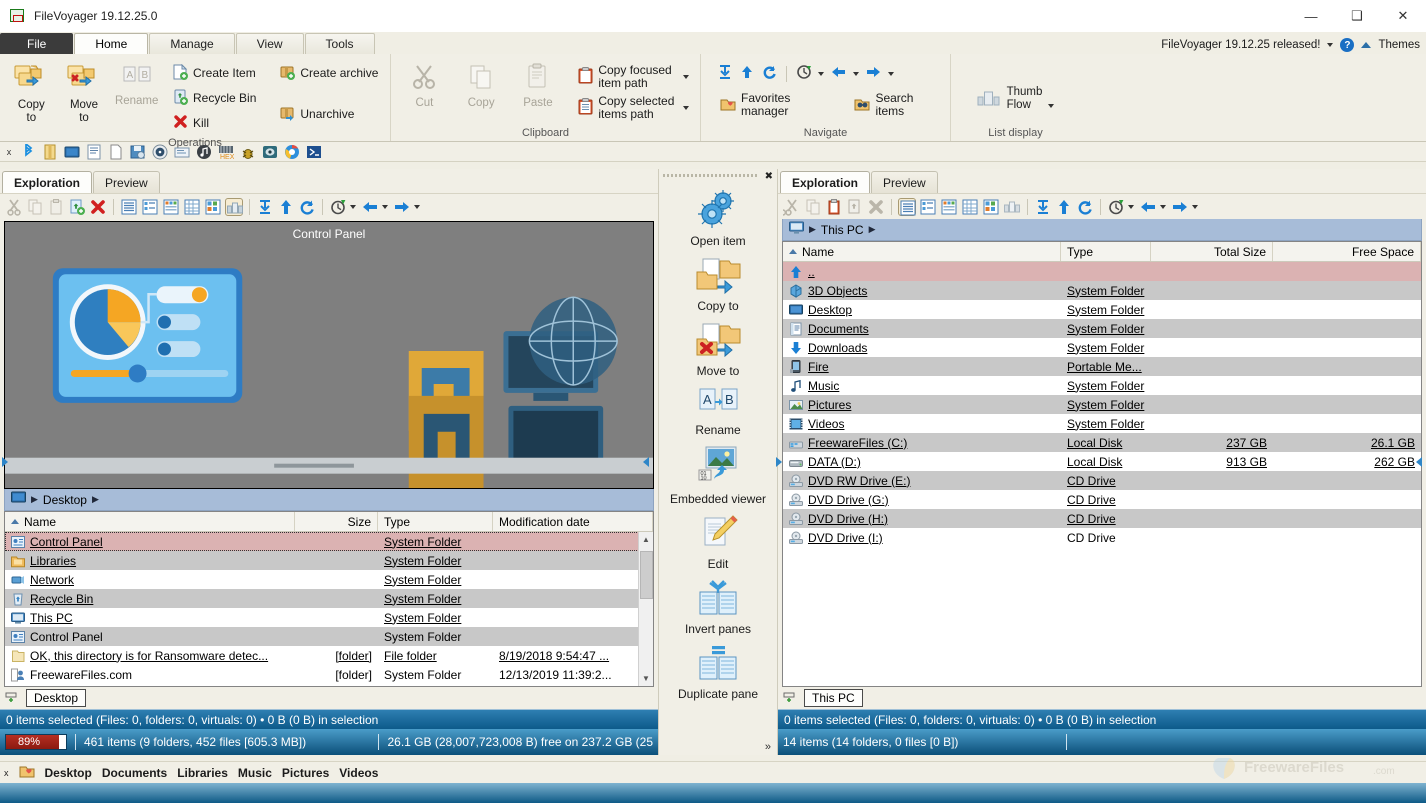 The height and width of the screenshot is (803, 1426). I want to click on favorite-pictures: Pictures, so click(305, 773).